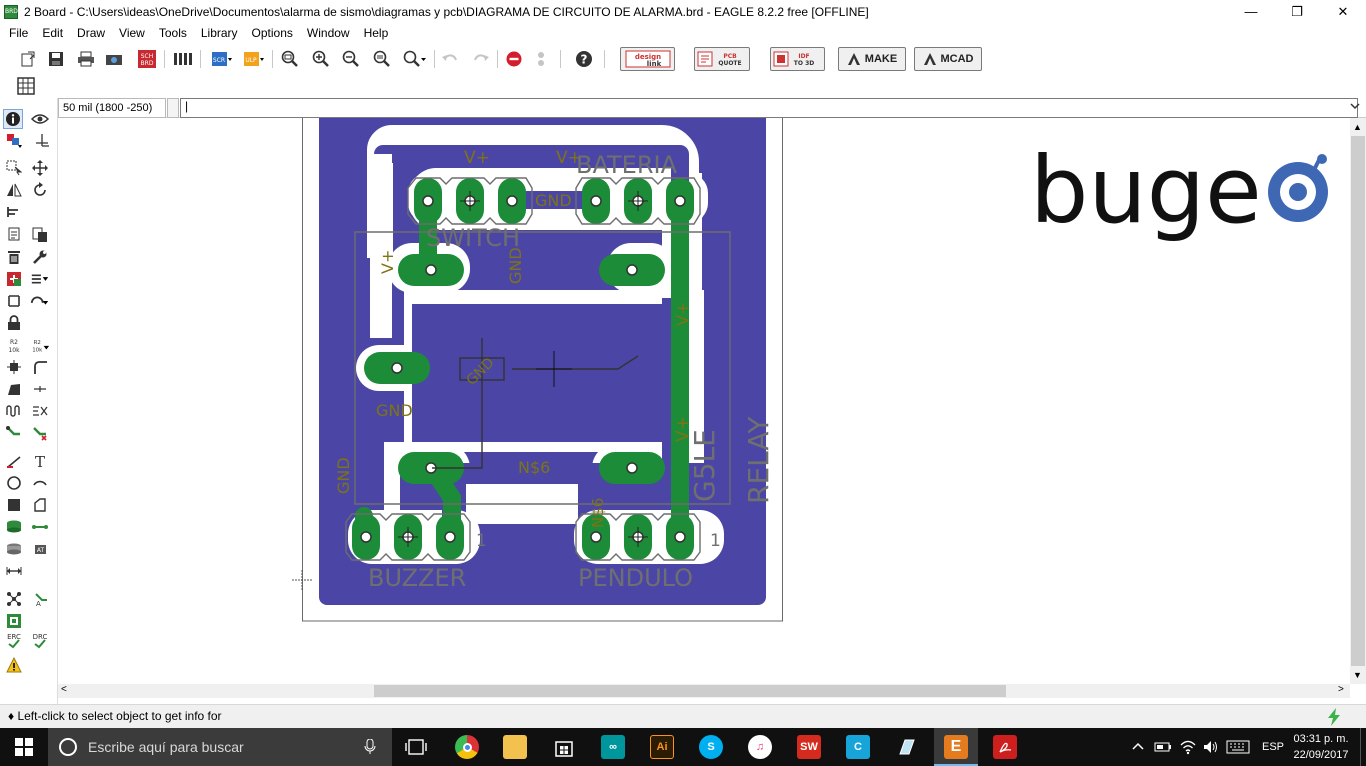 Image resolution: width=1366 pixels, height=766 pixels. Describe the element at coordinates (1163, 747) in the screenshot. I see `battery-icon` at that location.